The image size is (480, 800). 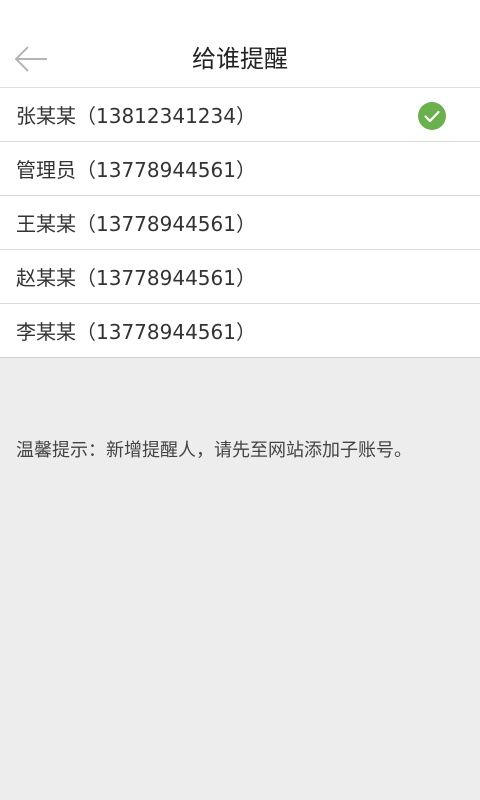 What do you see at coordinates (240, 44) in the screenshot?
I see `header-bar: 给谁提醒` at bounding box center [240, 44].